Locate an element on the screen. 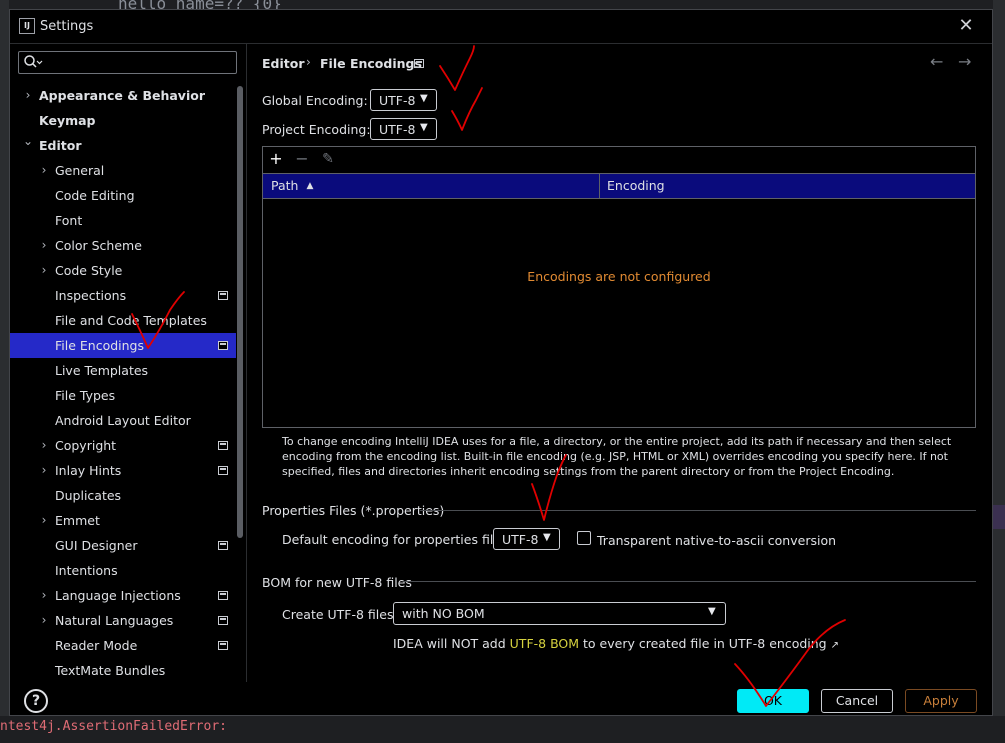  sidebar-item-intentions: Intentions is located at coordinates (123, 570).